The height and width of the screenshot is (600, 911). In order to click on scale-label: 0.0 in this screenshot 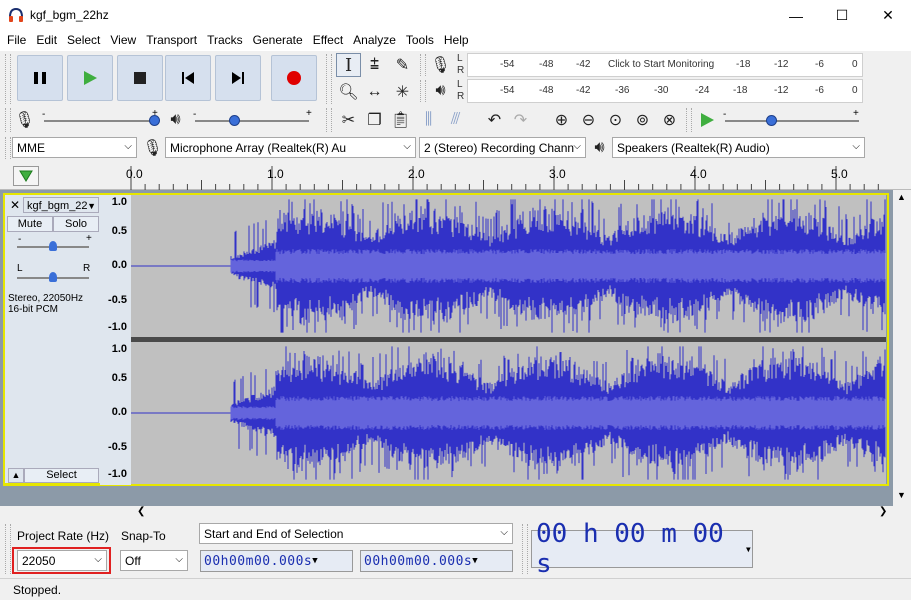, I will do `click(119, 412)`.